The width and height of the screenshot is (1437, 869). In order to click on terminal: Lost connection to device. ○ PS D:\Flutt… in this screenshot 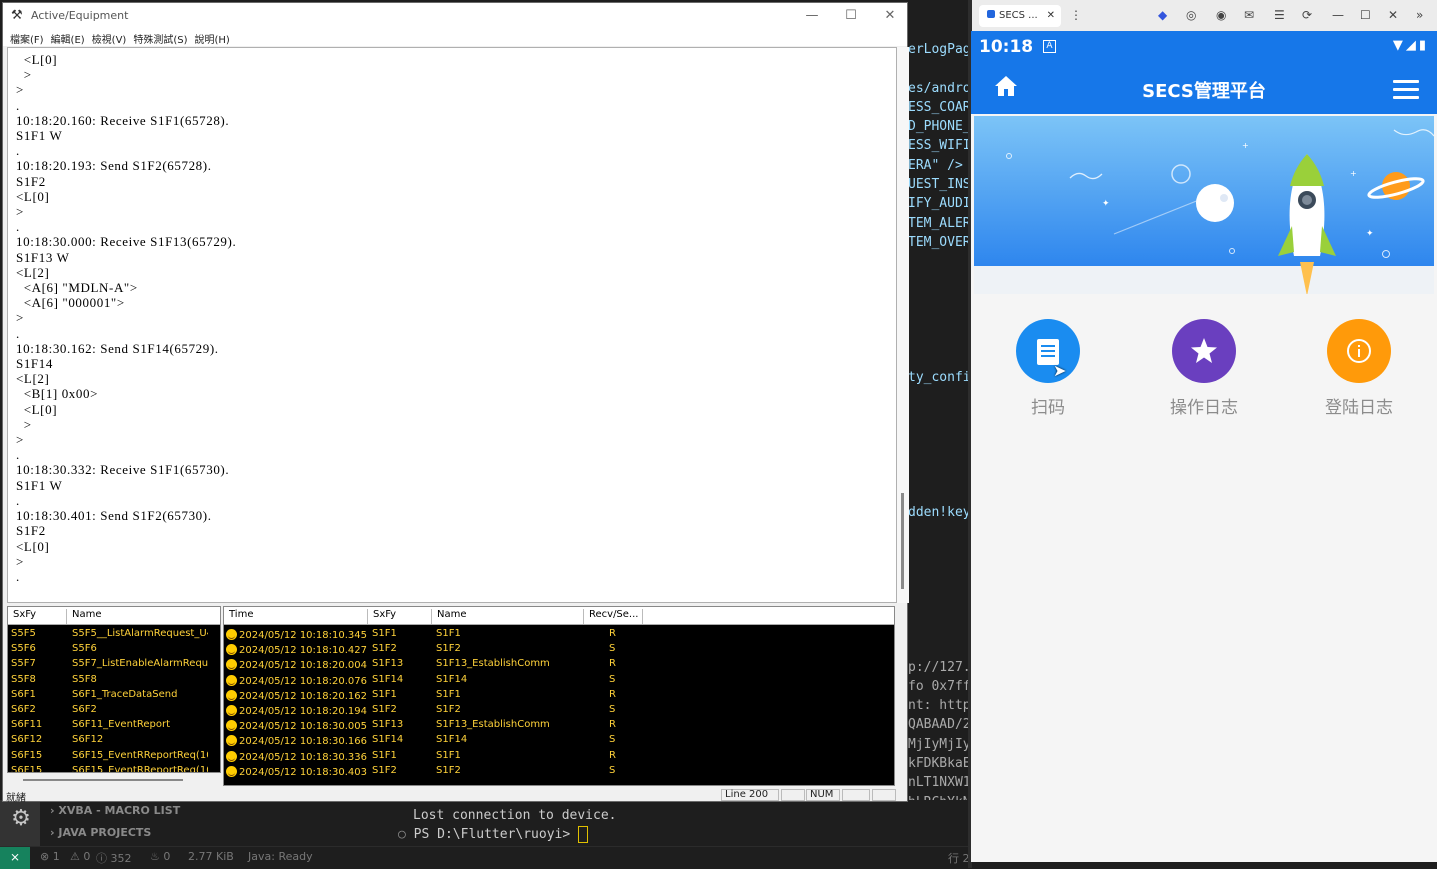, I will do `click(507, 825)`.